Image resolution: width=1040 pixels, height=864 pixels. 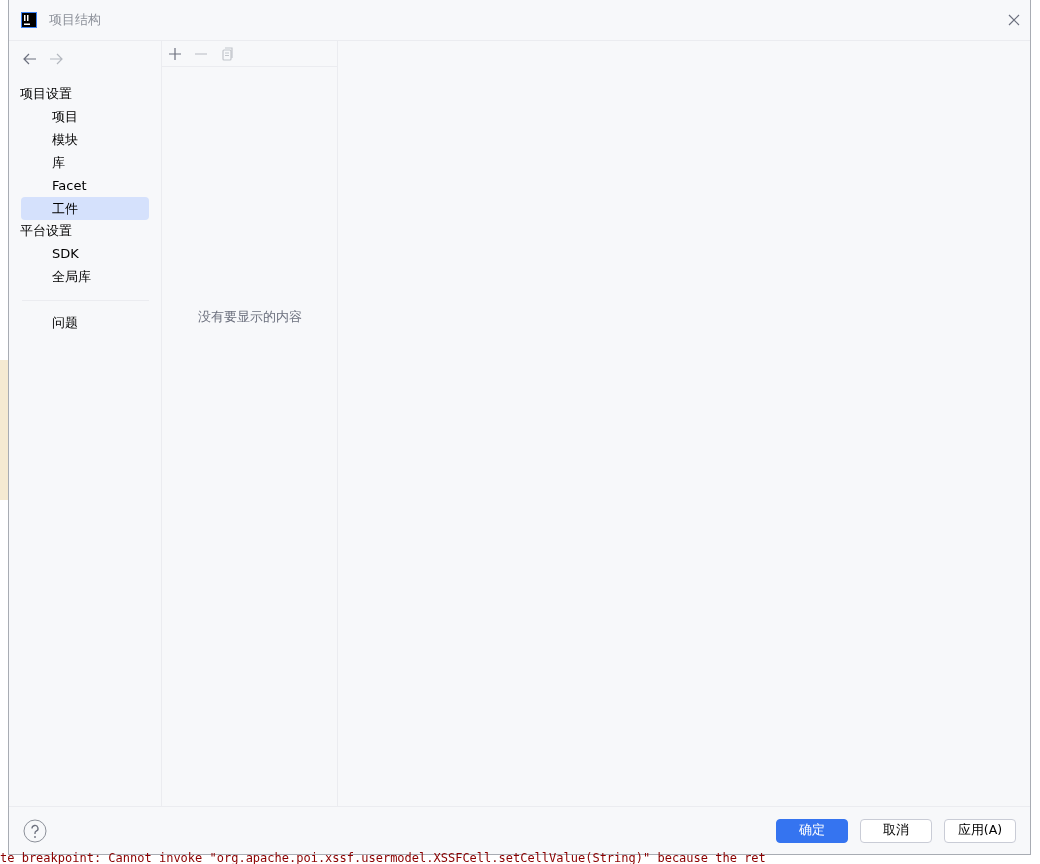 What do you see at coordinates (980, 830) in the screenshot?
I see `dialog-button: 应用(A)` at bounding box center [980, 830].